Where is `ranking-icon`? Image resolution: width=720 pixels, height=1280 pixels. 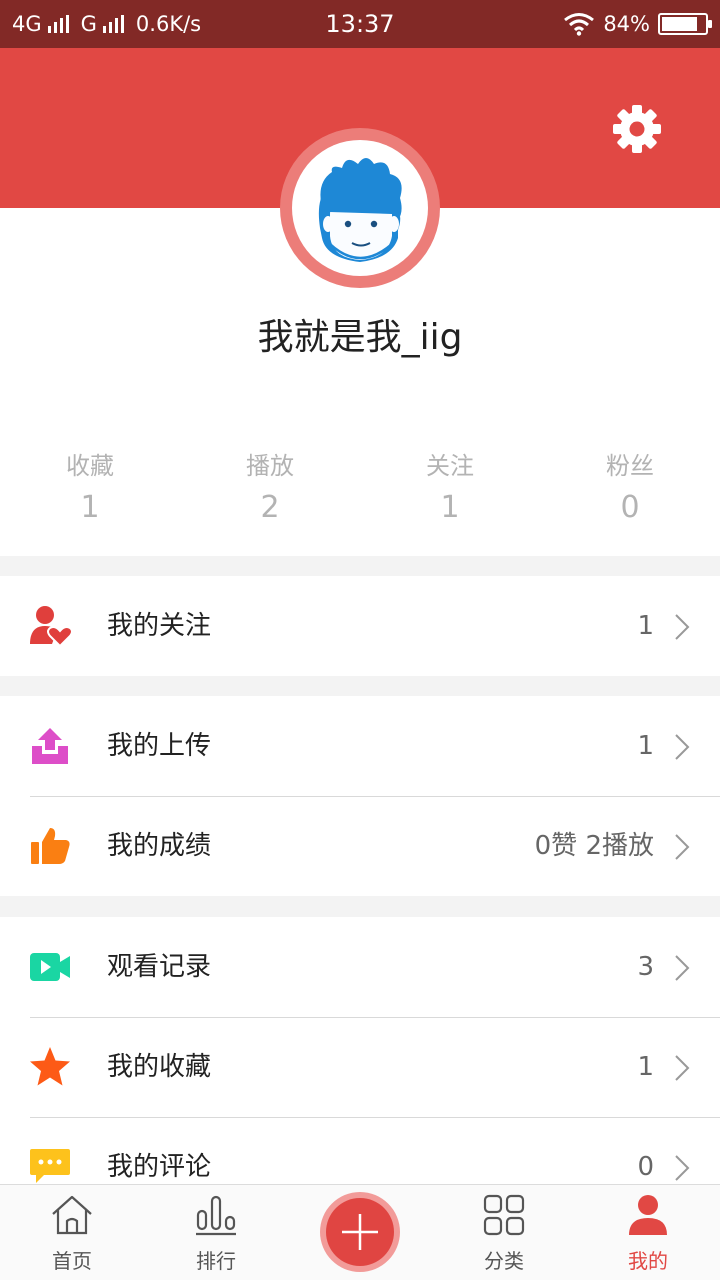
ranking-icon is located at coordinates (216, 1215).